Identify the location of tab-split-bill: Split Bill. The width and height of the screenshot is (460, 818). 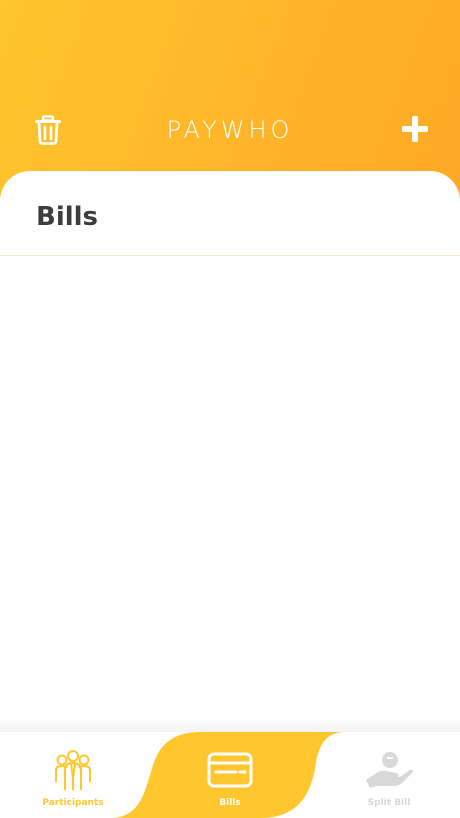
(388, 775).